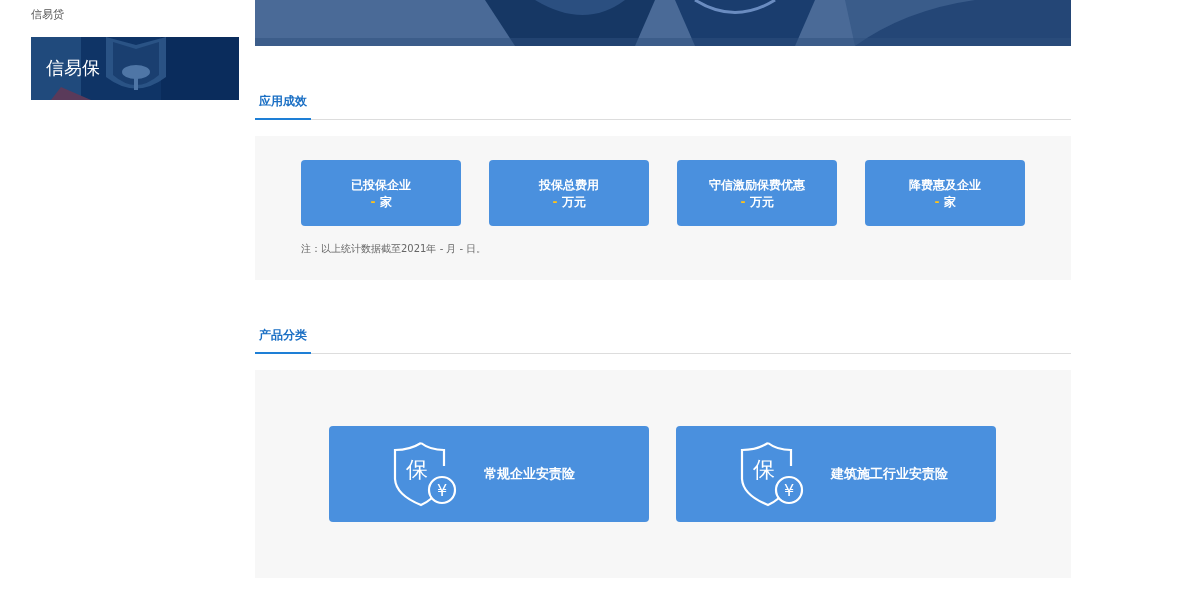  I want to click on stat-label: 投保总费用, so click(569, 185).